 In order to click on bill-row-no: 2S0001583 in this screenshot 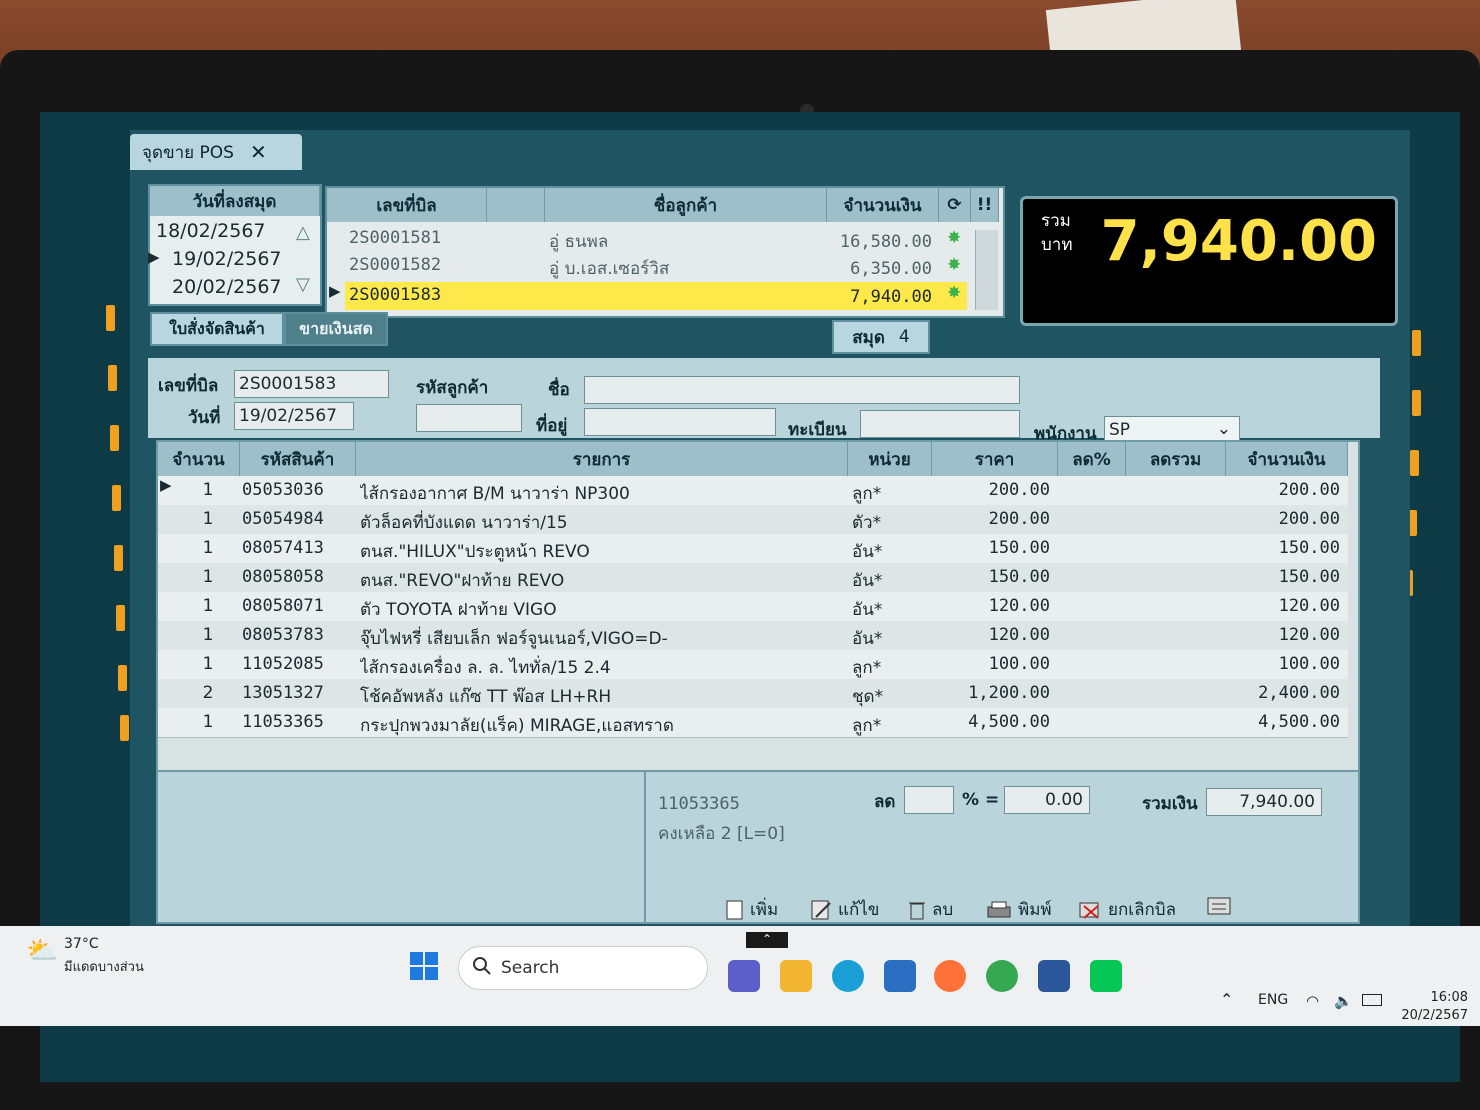, I will do `click(395, 295)`.